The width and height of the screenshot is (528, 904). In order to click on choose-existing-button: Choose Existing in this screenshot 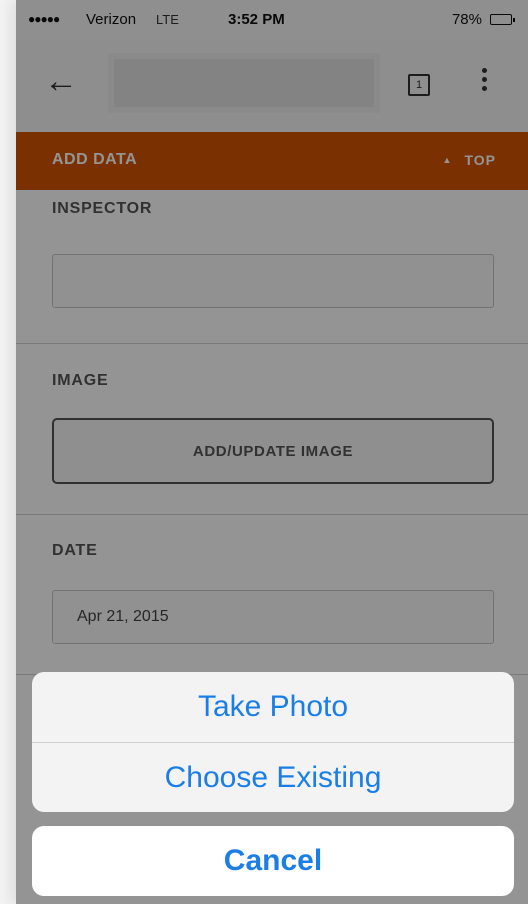, I will do `click(273, 777)`.